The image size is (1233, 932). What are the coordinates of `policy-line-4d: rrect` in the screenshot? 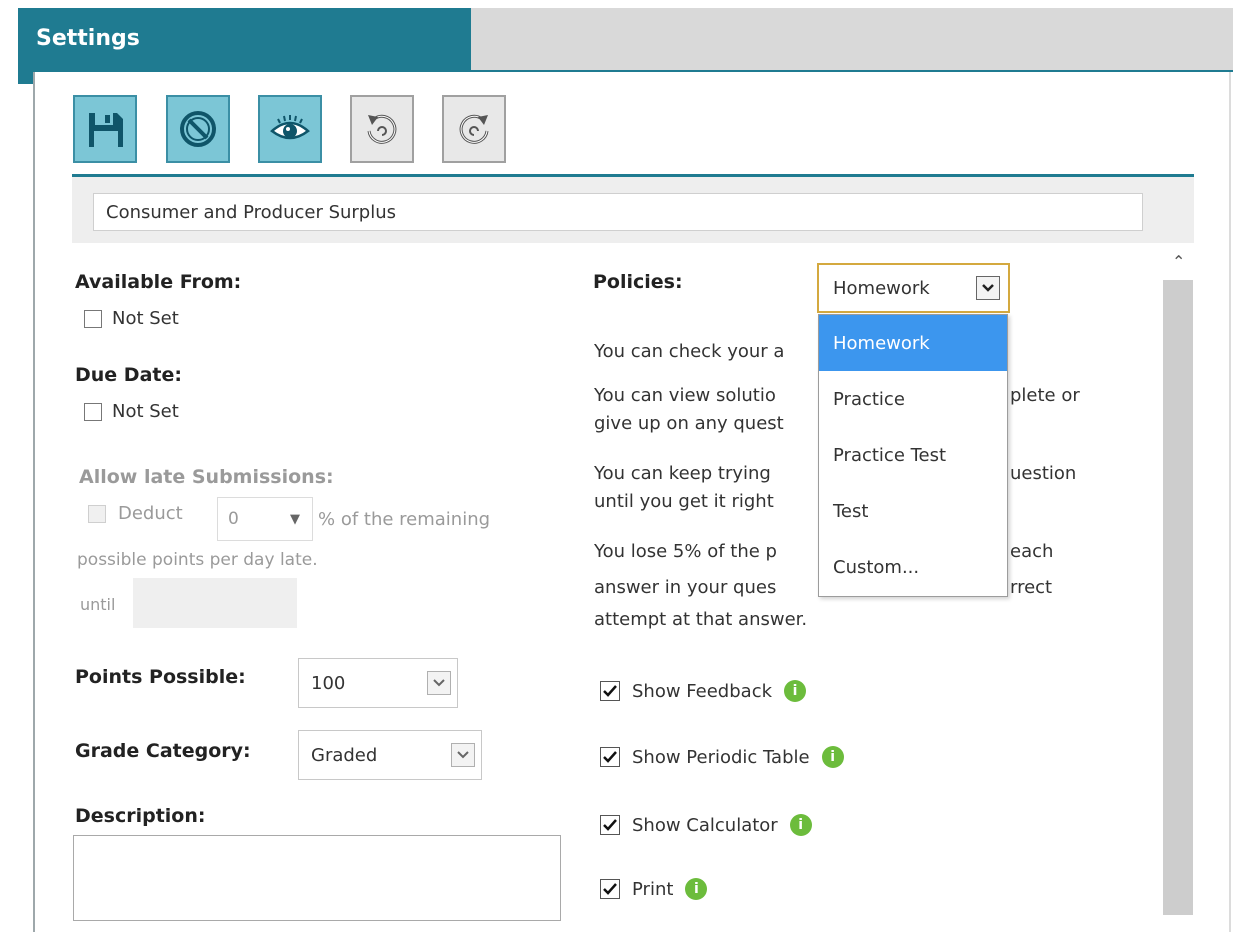 It's located at (1031, 587).